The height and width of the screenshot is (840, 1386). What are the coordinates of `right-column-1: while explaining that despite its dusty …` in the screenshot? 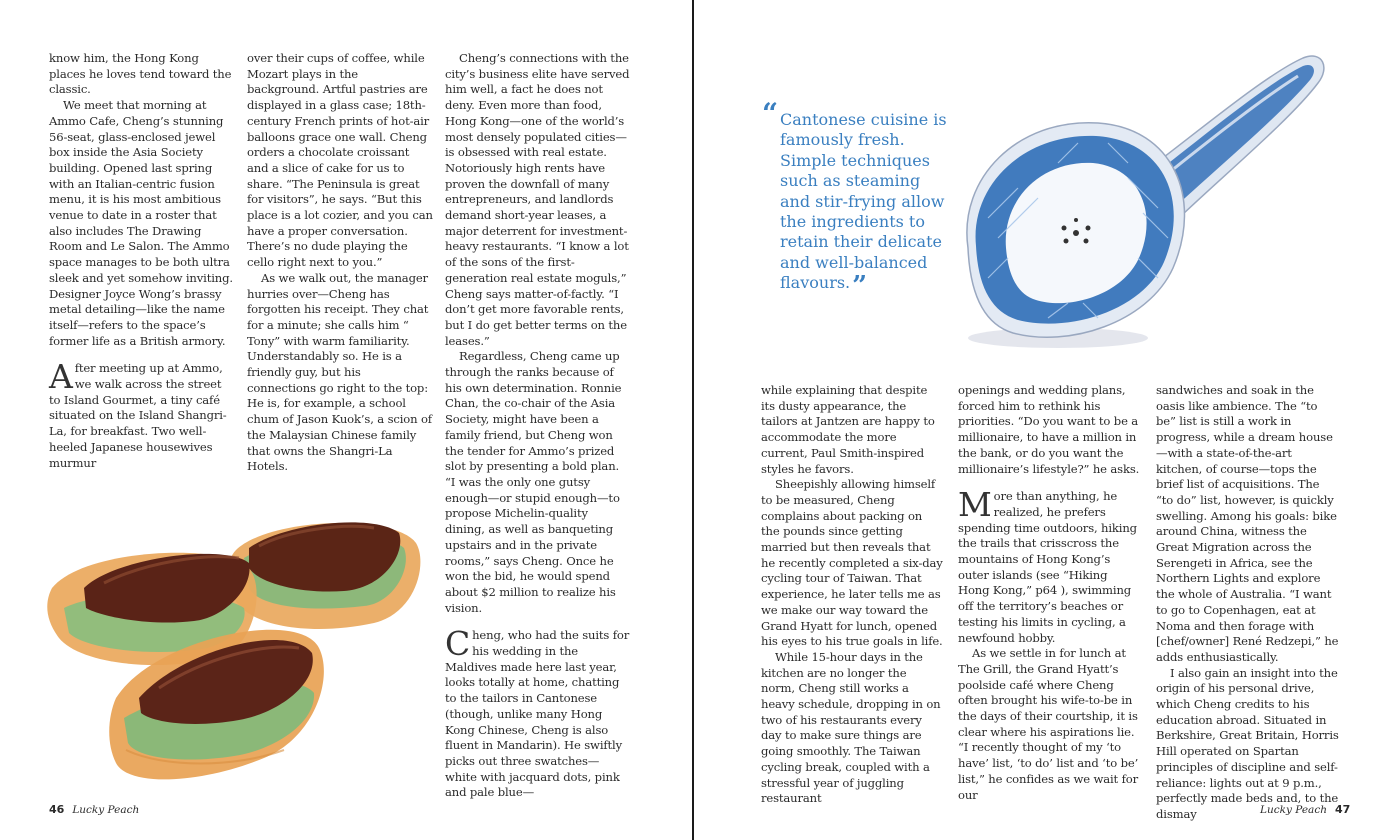 It's located at (852, 595).